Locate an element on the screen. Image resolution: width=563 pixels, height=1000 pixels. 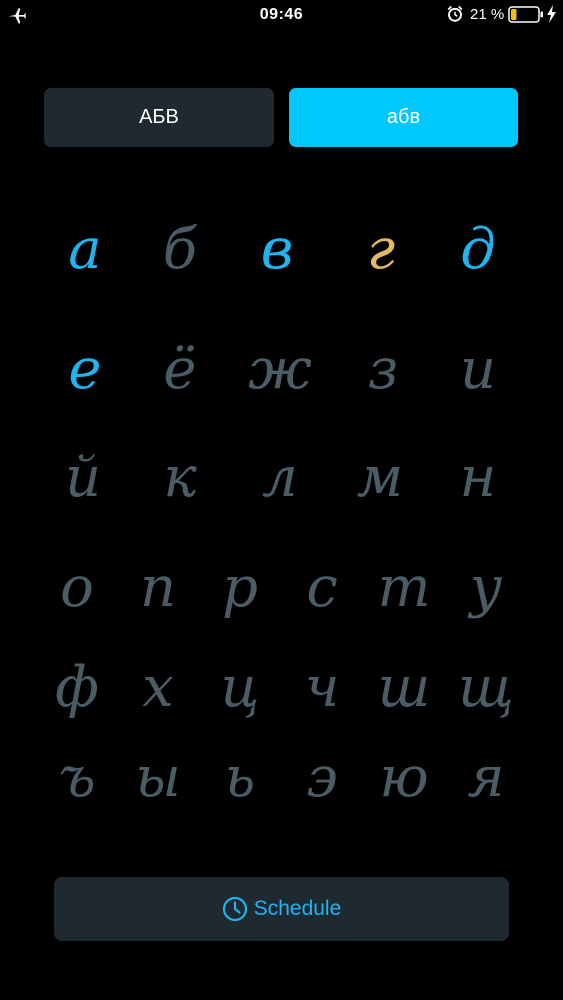
schedule-button: Schedule is located at coordinates (281, 909).